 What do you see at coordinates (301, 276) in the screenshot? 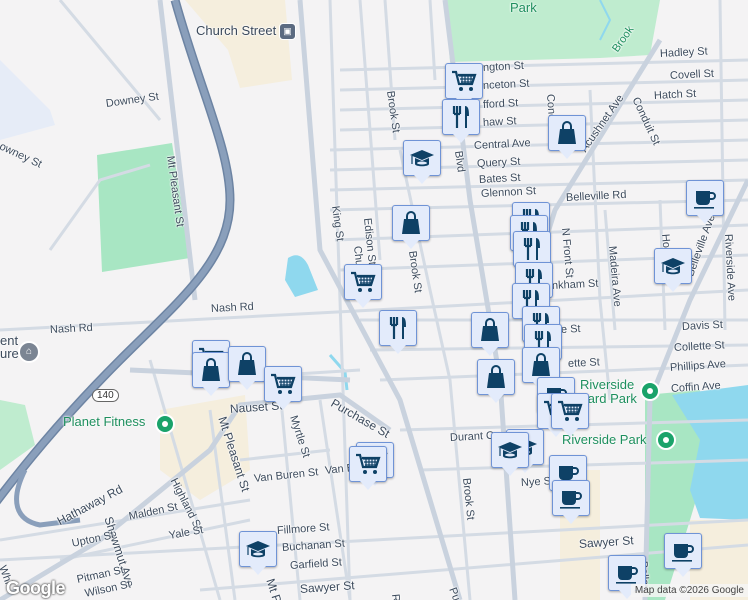
I see `pond` at bounding box center [301, 276].